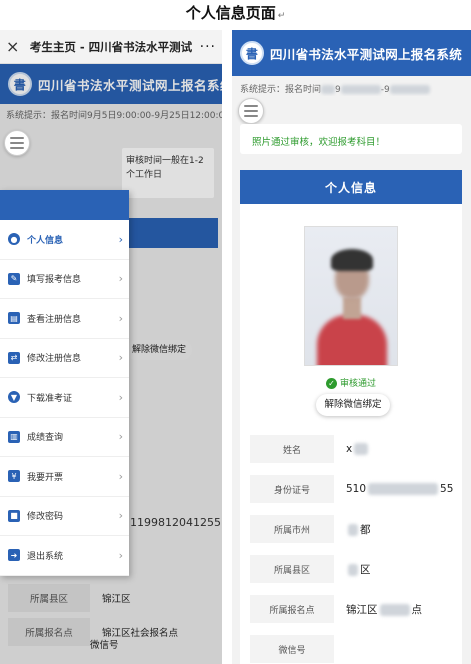 The width and height of the screenshot is (471, 664). I want to click on info-key: 身份证号, so click(292, 489).